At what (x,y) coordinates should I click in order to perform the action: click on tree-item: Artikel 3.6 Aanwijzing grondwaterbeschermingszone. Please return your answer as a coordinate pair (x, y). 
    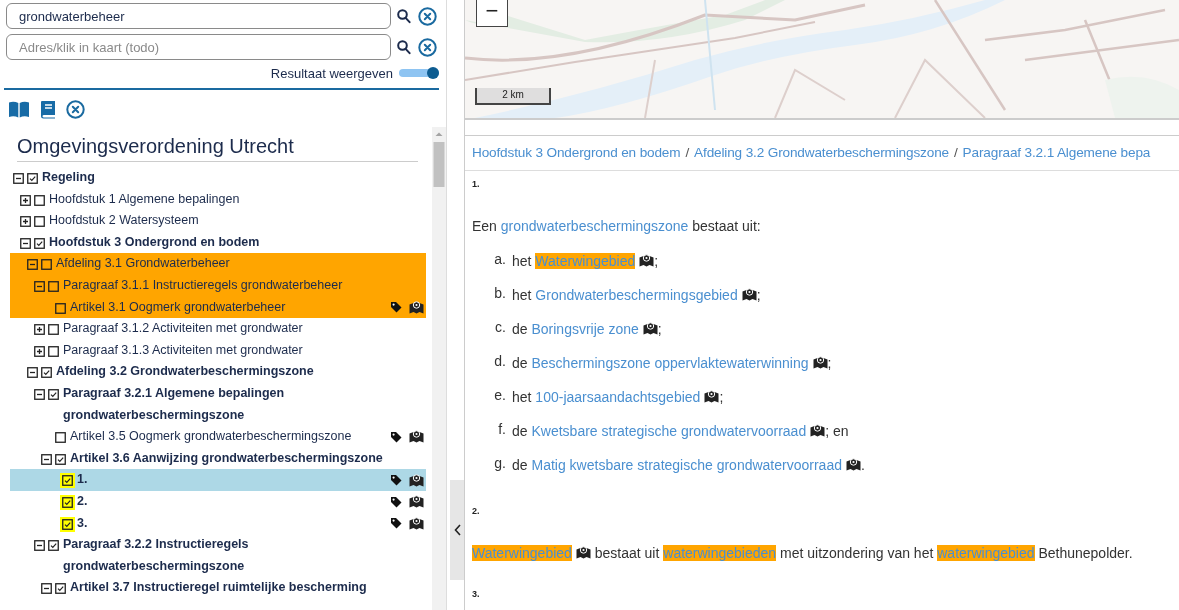
    Looking at the image, I should click on (248, 458).